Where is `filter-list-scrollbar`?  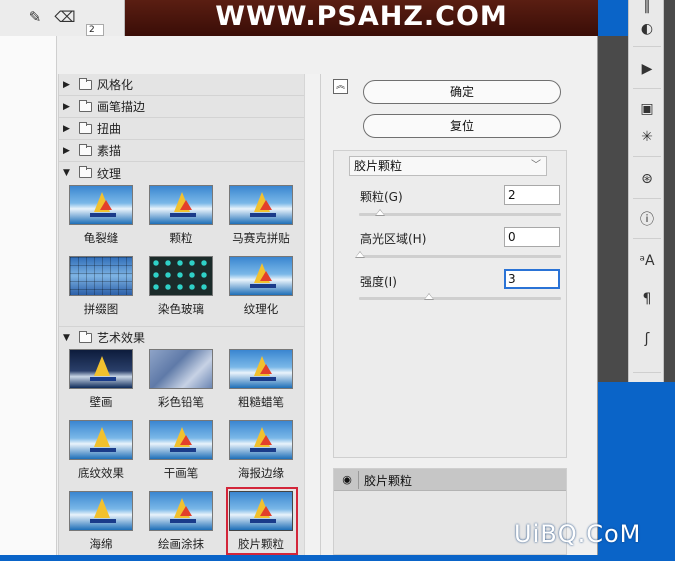
filter-list-scrollbar is located at coordinates (312, 314).